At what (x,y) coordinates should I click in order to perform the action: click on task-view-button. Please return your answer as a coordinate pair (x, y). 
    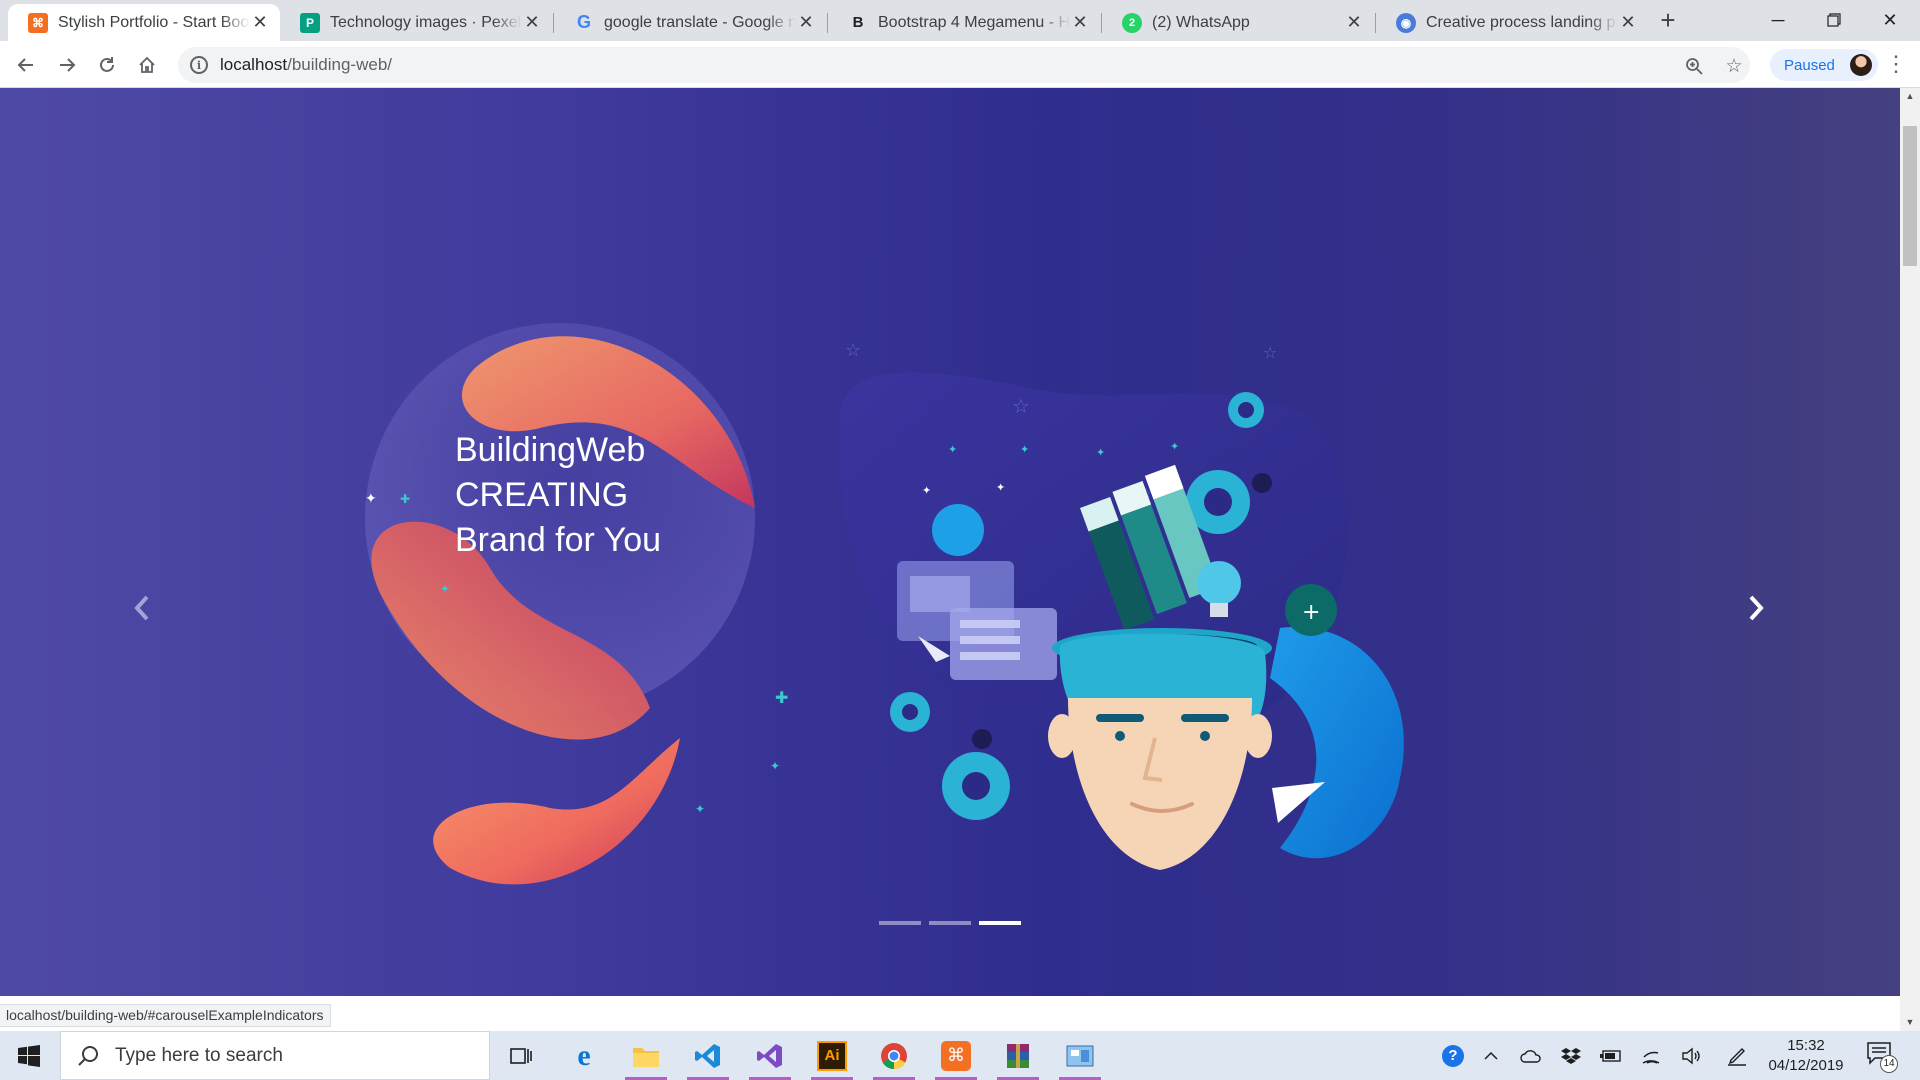
    Looking at the image, I should click on (521, 1055).